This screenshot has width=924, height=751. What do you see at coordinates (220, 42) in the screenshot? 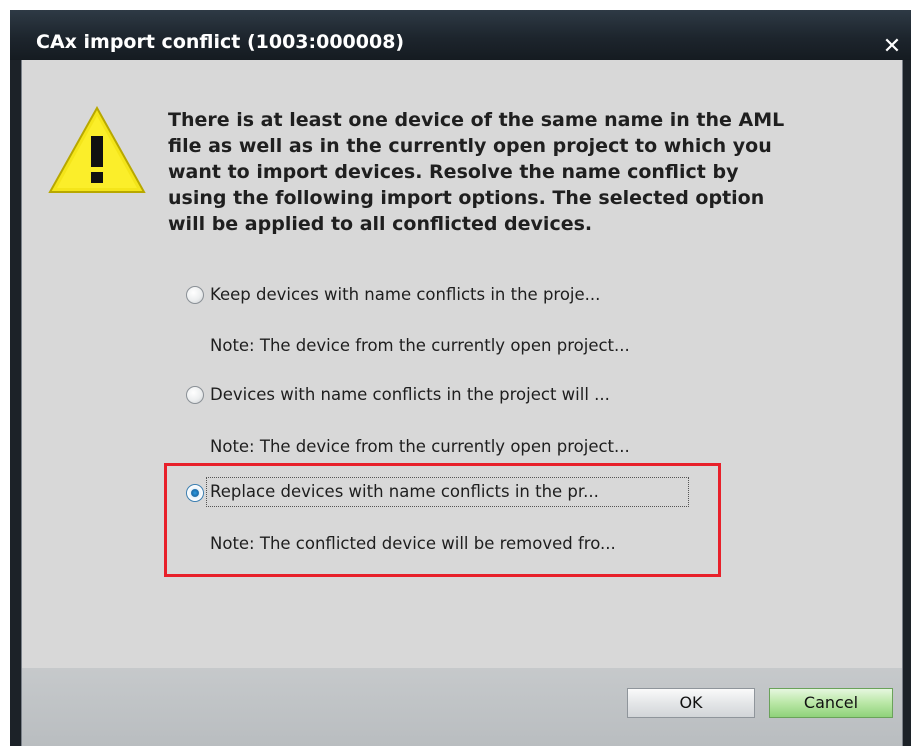
I see `dialog-title: CAx import conflict (1003:000008)` at bounding box center [220, 42].